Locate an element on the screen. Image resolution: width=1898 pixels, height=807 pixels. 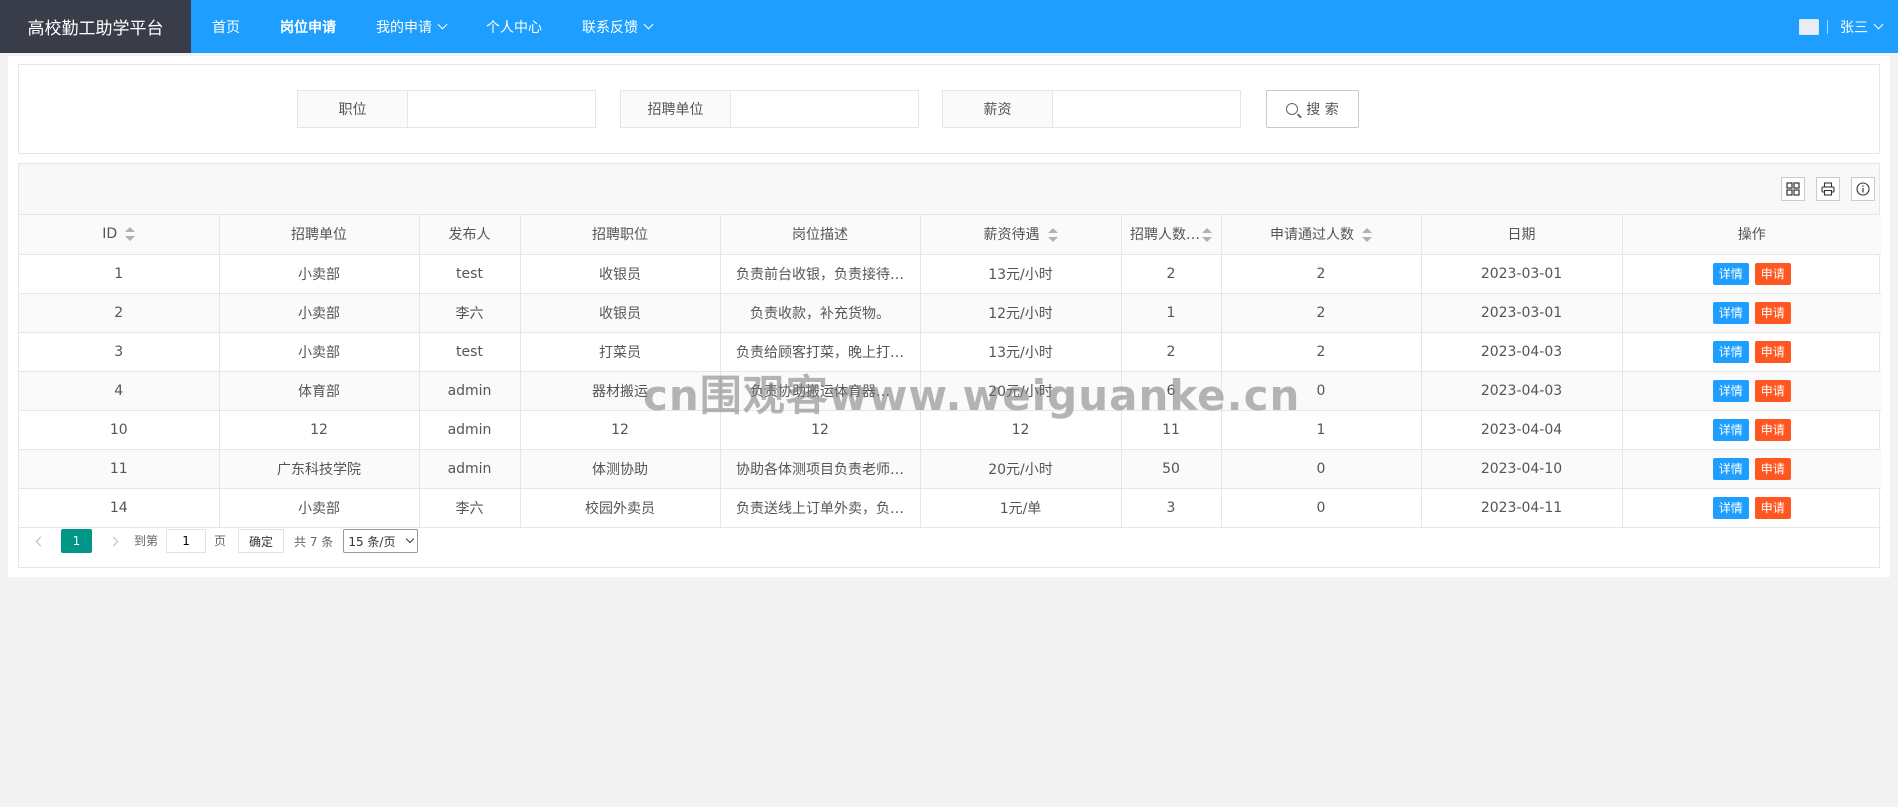
goto-confirm-button: 确定 is located at coordinates (261, 541).